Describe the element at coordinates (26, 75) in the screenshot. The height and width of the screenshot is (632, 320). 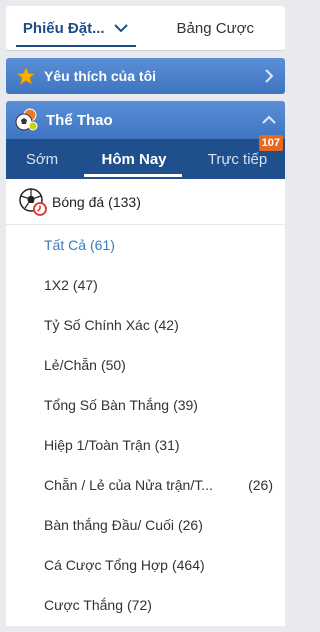
I see `star-icon` at that location.